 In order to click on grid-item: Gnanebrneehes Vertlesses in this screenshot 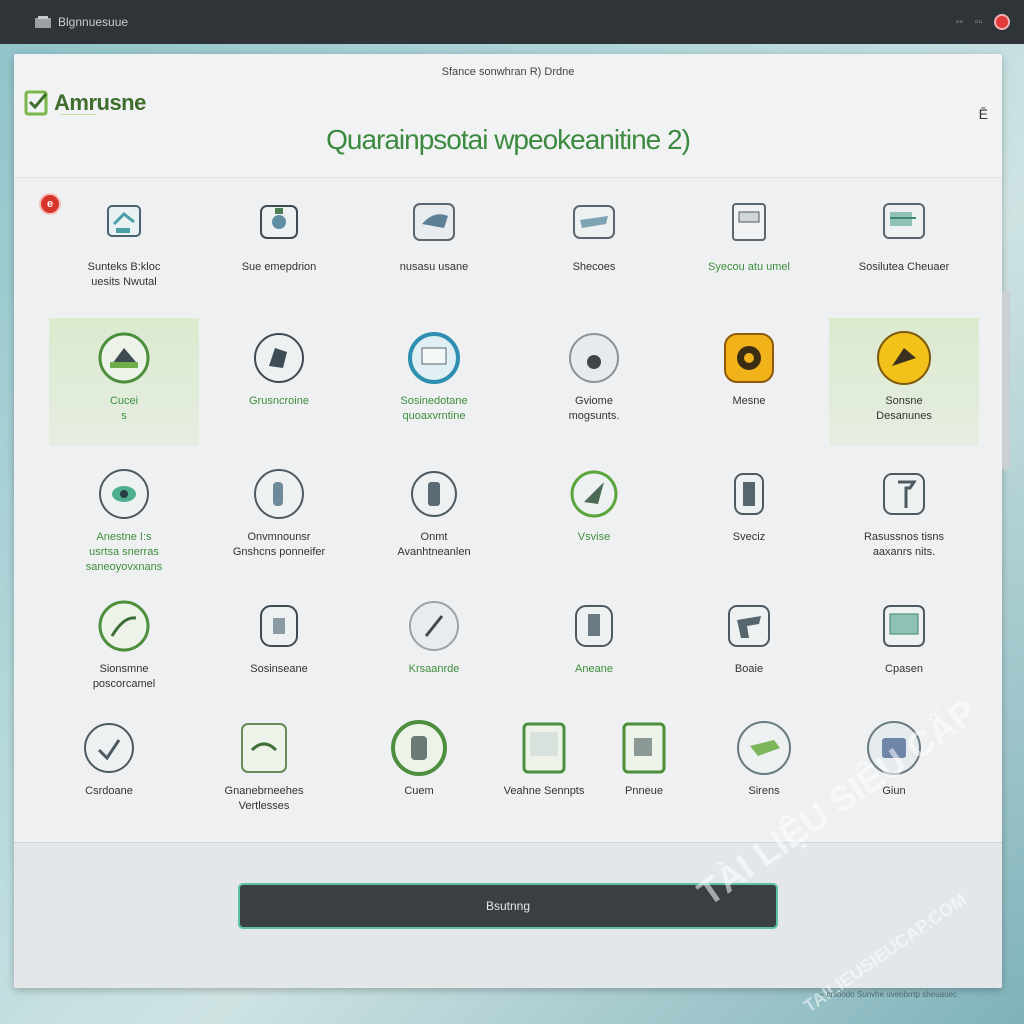, I will do `click(264, 772)`.